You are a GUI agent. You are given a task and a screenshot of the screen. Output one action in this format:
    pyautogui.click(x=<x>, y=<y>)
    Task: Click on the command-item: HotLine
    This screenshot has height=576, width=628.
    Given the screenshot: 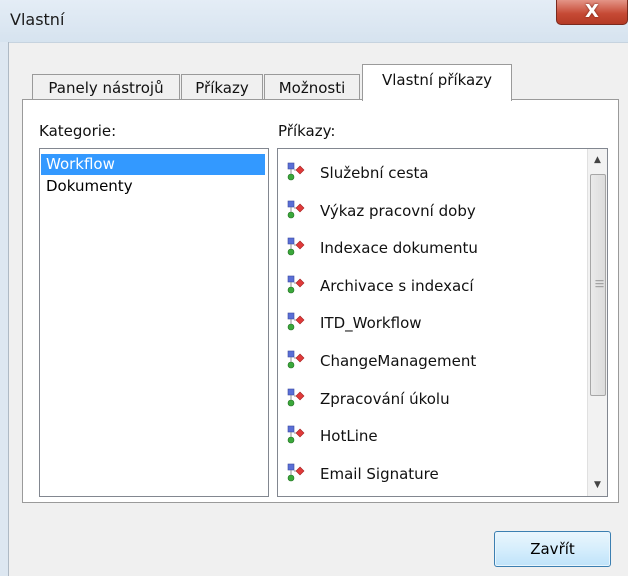 What is the action you would take?
    pyautogui.click(x=332, y=436)
    